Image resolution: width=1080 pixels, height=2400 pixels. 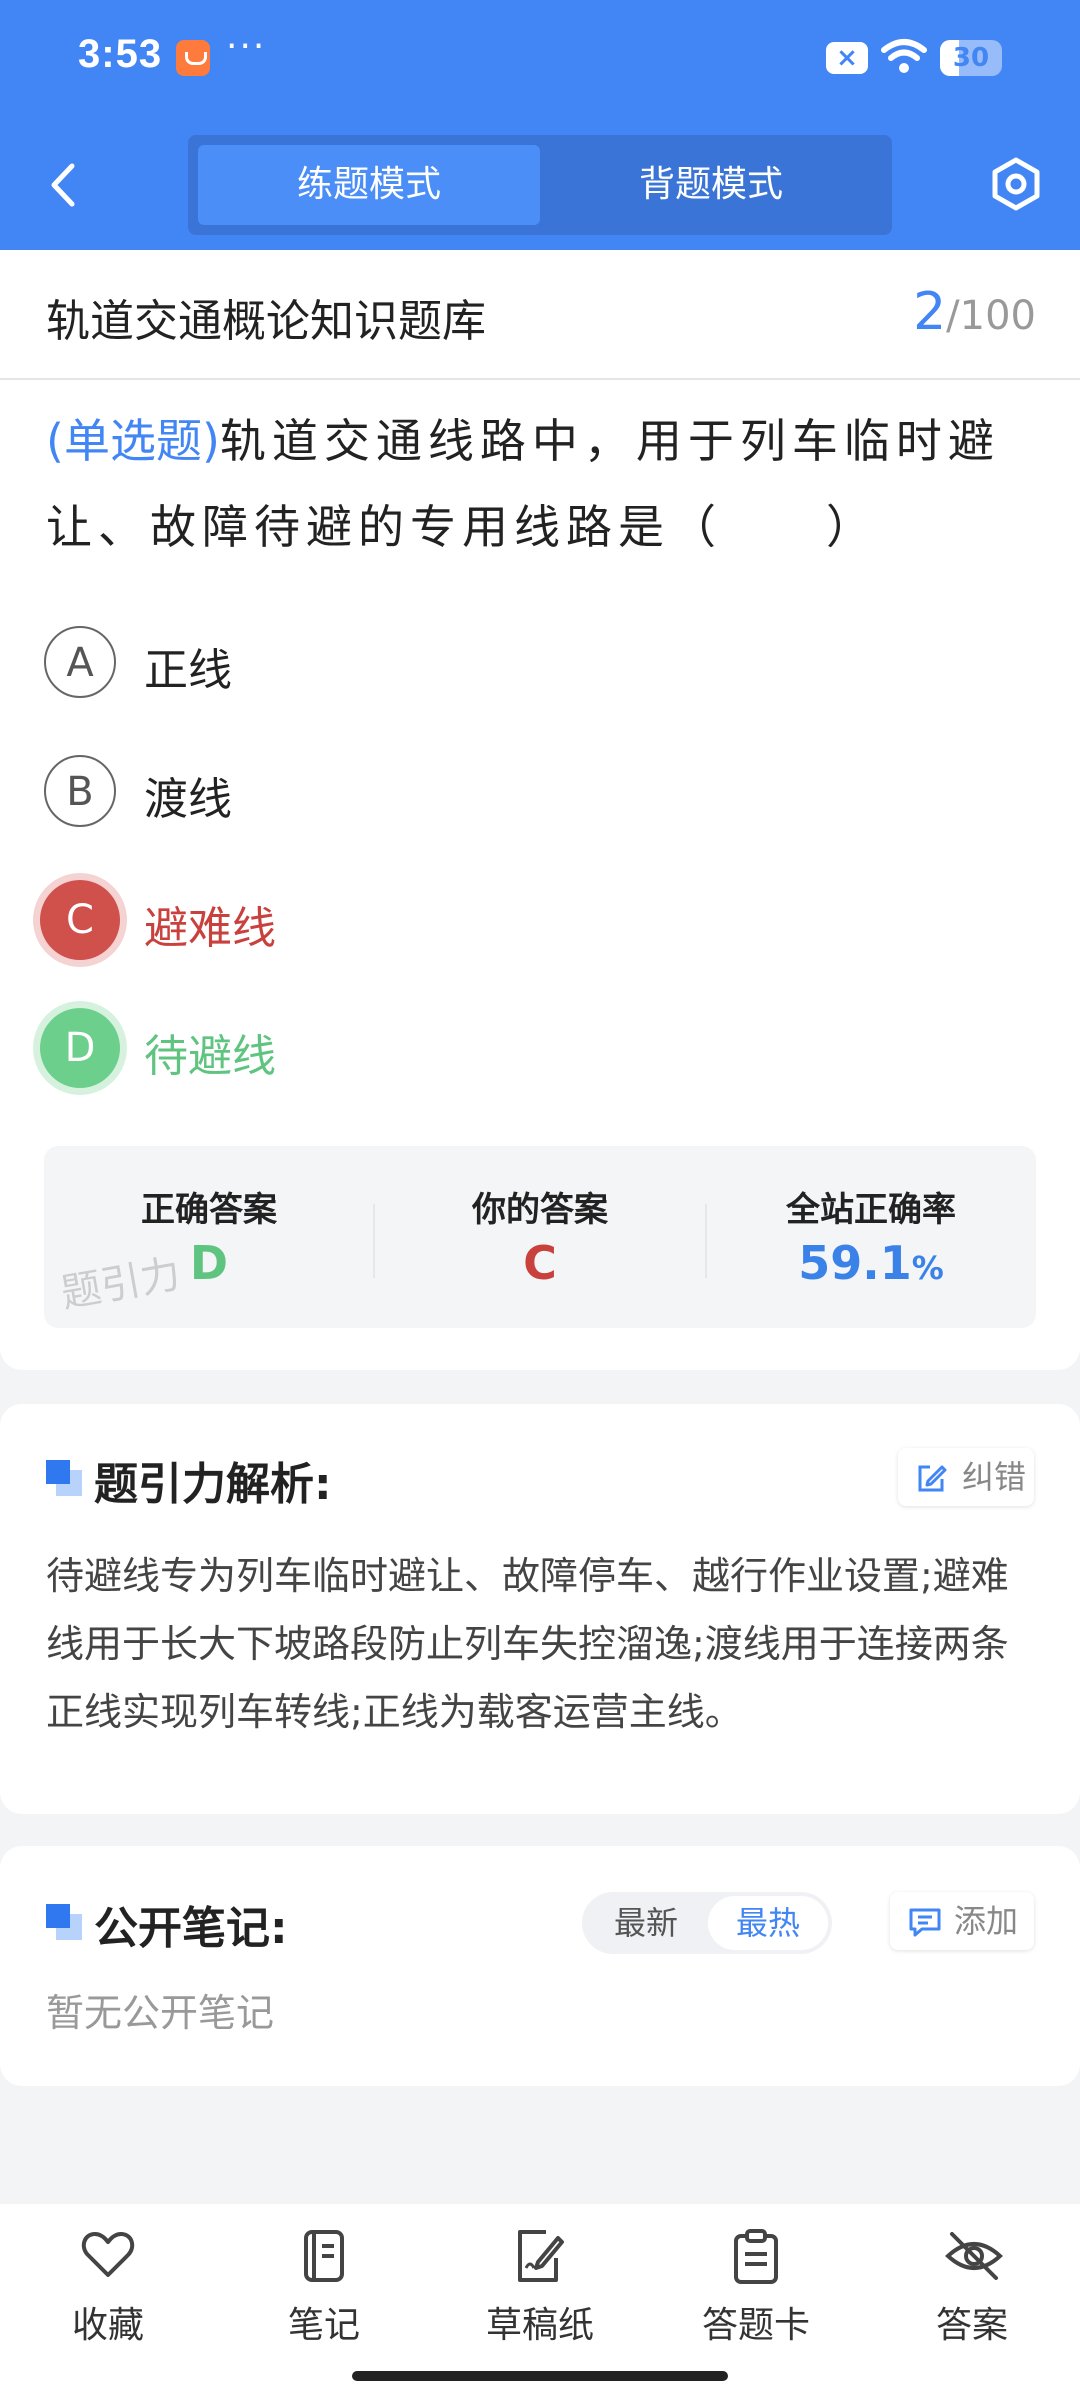 What do you see at coordinates (646, 1923) in the screenshot?
I see `sort-latest-button: 最新` at bounding box center [646, 1923].